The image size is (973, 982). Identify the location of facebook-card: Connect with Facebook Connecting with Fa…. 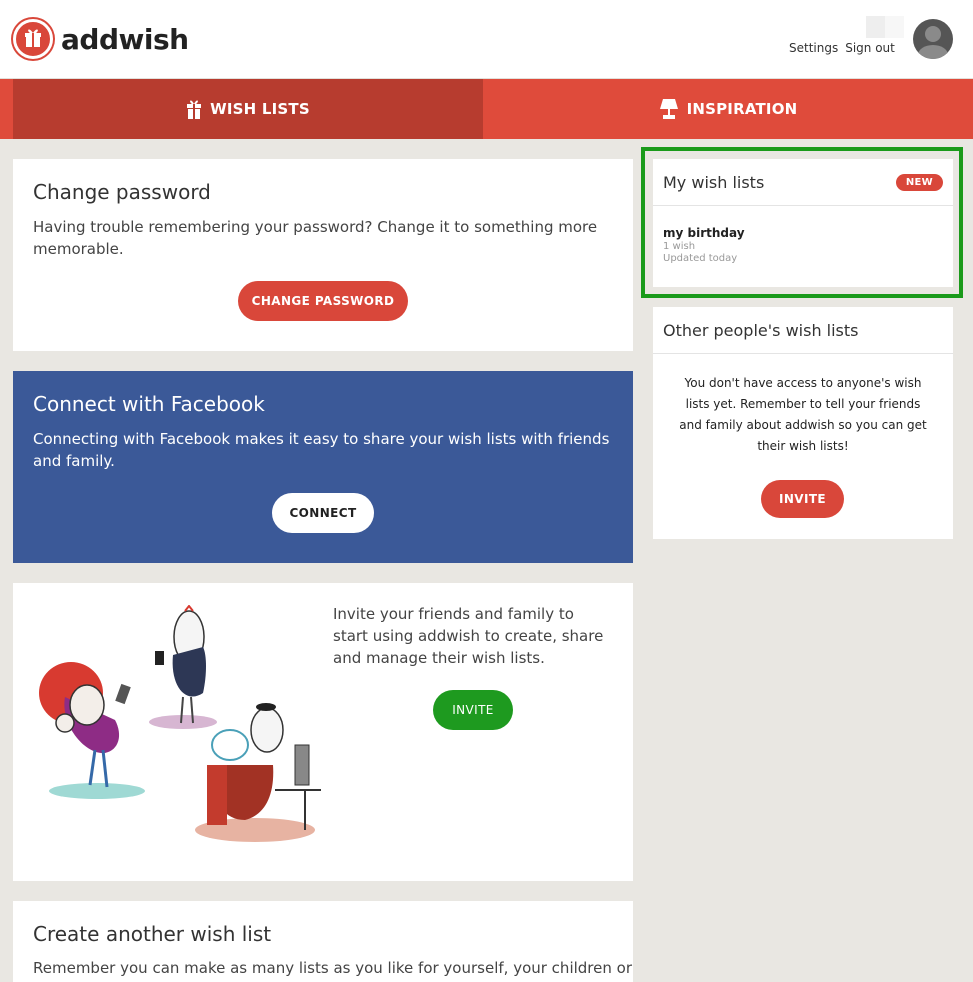
(323, 467).